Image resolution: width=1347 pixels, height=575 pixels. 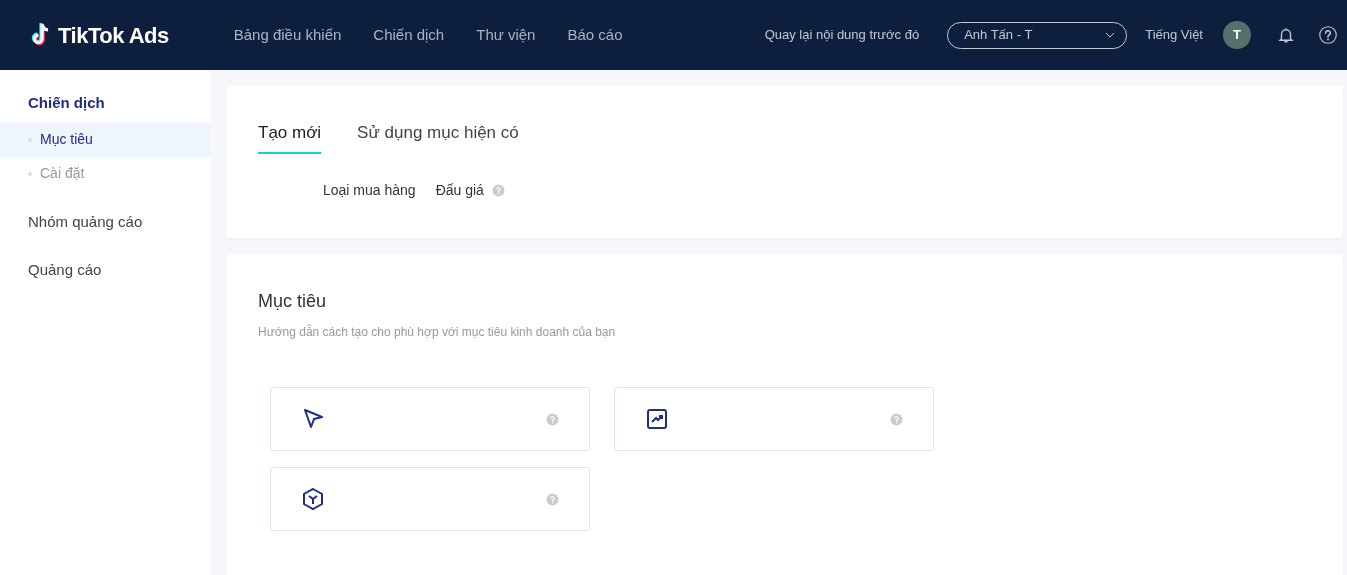 What do you see at coordinates (1237, 35) in the screenshot?
I see `avatar: T` at bounding box center [1237, 35].